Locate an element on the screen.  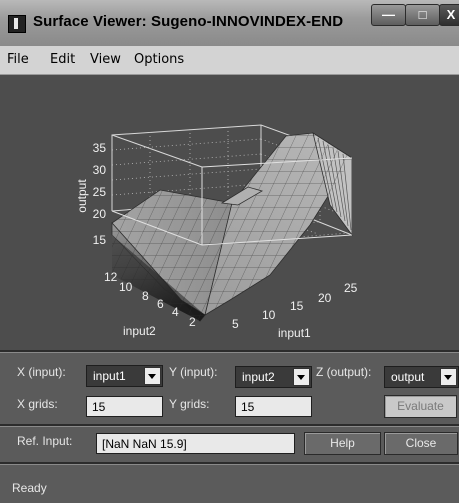
y-tick-label: 4 is located at coordinates (175, 312).